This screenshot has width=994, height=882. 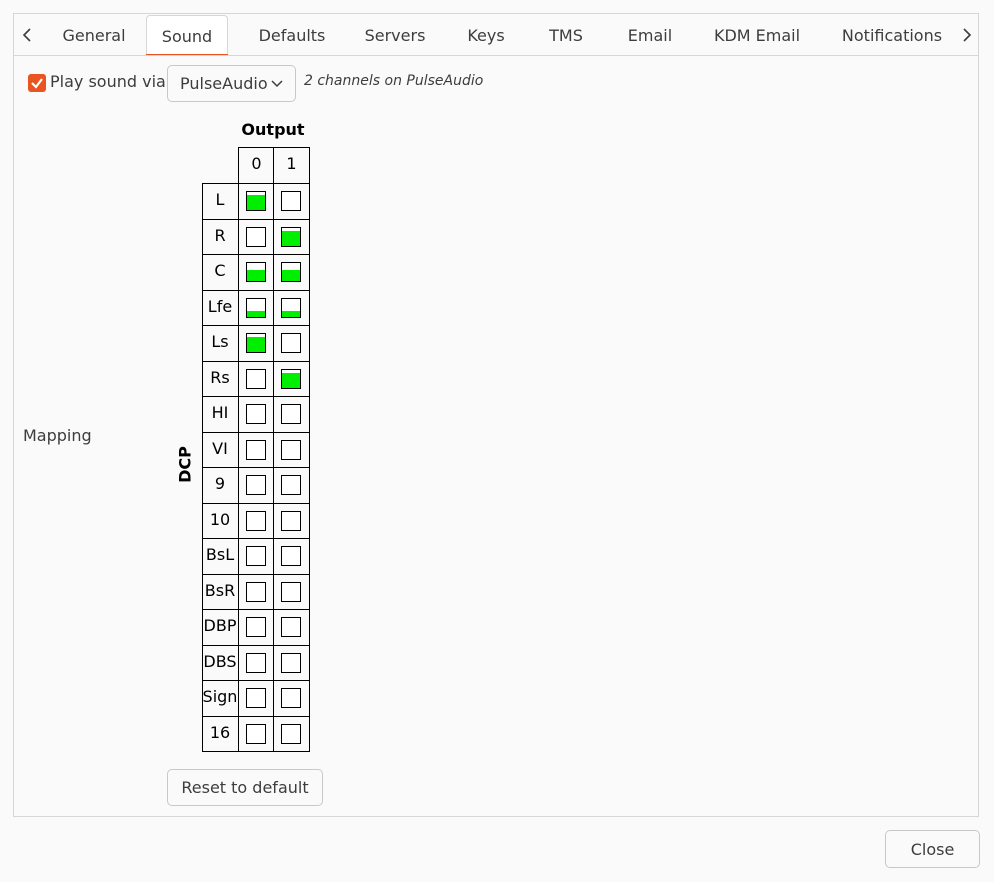 I want to click on channels-info-text: 2 channels on PulseAudio, so click(x=394, y=81).